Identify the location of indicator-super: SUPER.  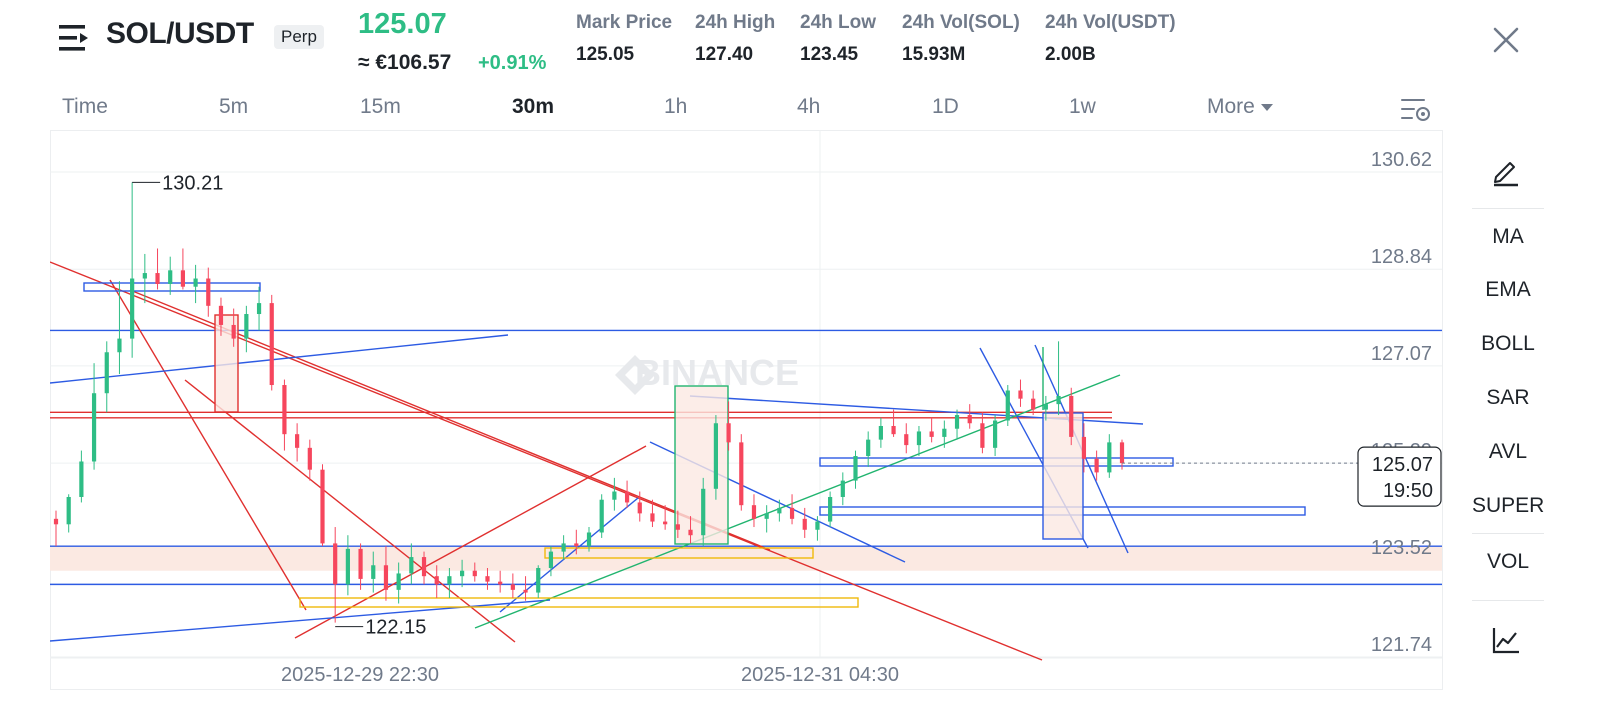
(1508, 506).